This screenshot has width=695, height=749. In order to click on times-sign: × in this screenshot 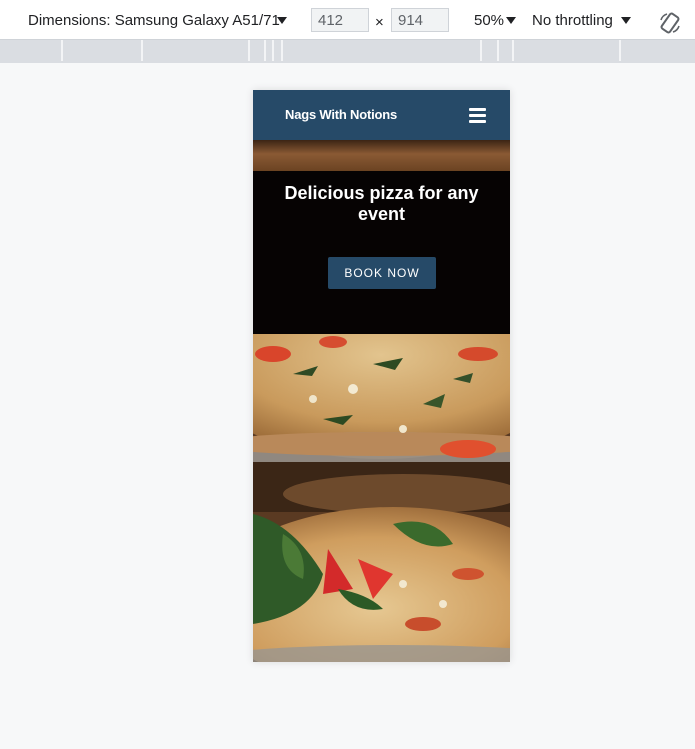, I will do `click(379, 22)`.